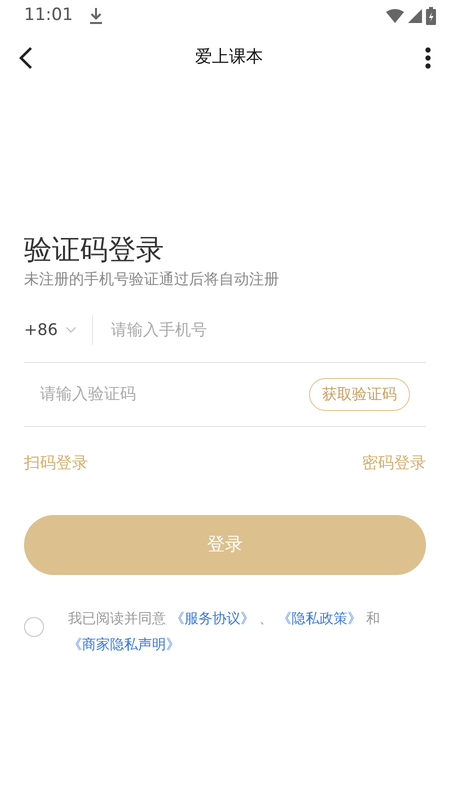  What do you see at coordinates (71, 330) in the screenshot?
I see `chevron-down-icon` at bounding box center [71, 330].